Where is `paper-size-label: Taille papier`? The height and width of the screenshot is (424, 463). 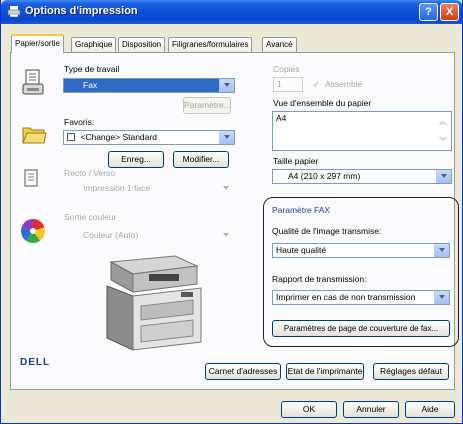 paper-size-label: Taille papier is located at coordinates (296, 161).